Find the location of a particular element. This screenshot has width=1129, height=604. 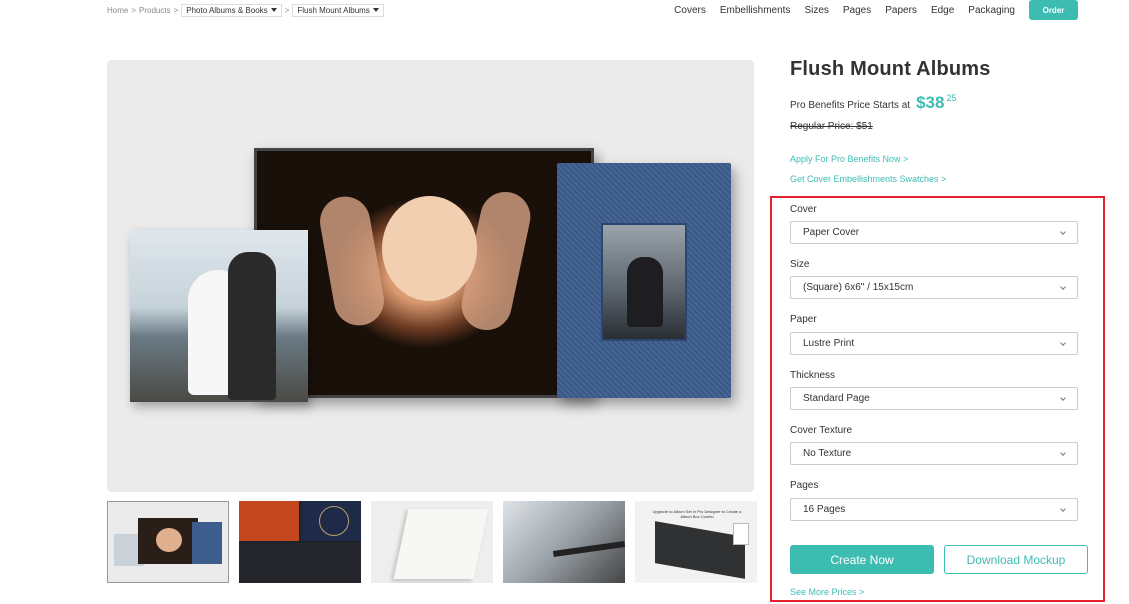

paper-label: Paper is located at coordinates (803, 319).